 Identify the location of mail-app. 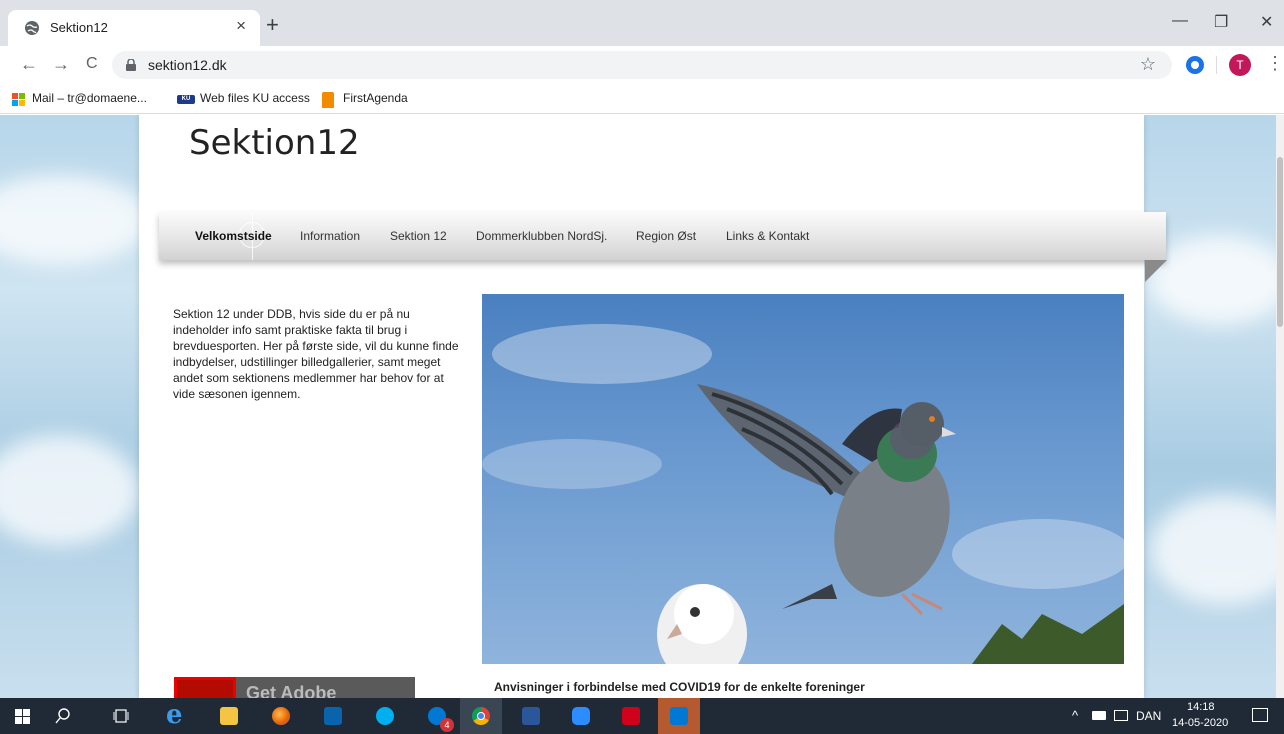
(679, 716).